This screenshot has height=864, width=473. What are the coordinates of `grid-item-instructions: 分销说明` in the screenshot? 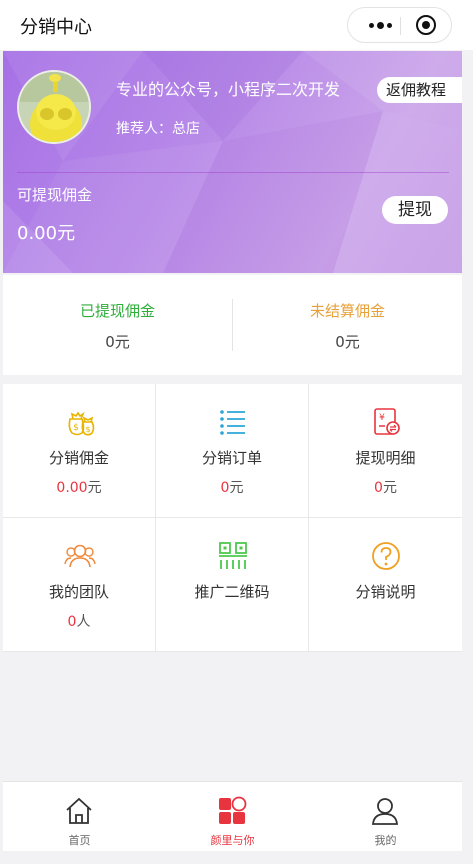 It's located at (385, 584).